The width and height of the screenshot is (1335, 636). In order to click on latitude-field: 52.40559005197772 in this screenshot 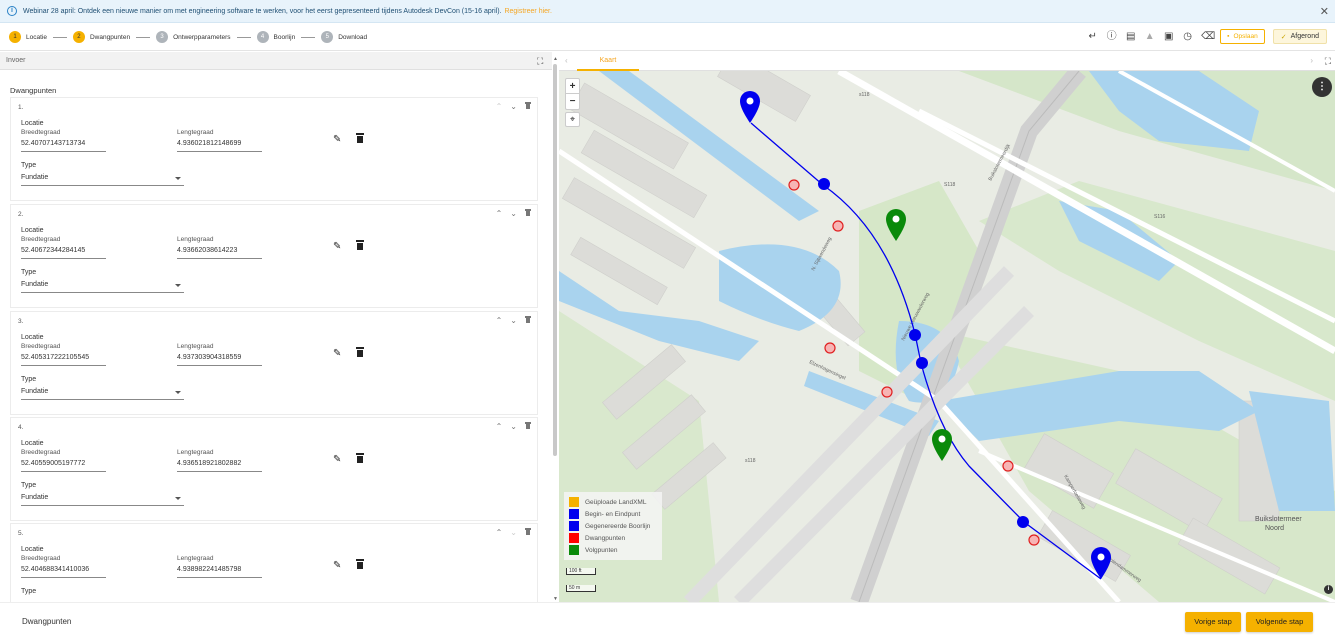, I will do `click(63, 466)`.